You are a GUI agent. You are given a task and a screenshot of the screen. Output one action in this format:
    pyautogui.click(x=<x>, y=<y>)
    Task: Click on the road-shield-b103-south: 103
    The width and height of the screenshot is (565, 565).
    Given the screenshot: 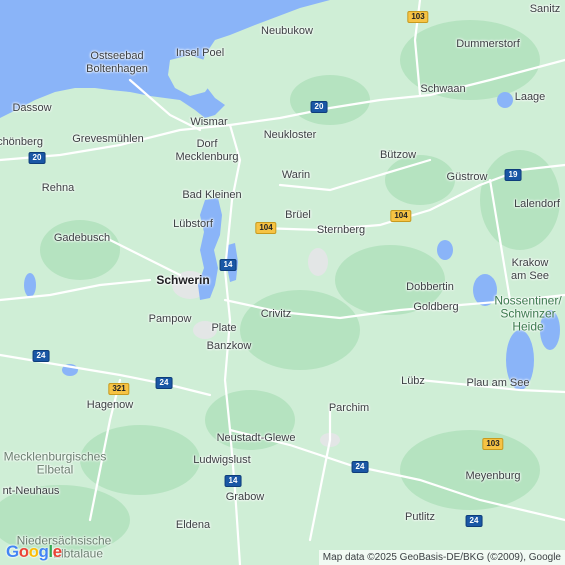 What is the action you would take?
    pyautogui.click(x=493, y=444)
    